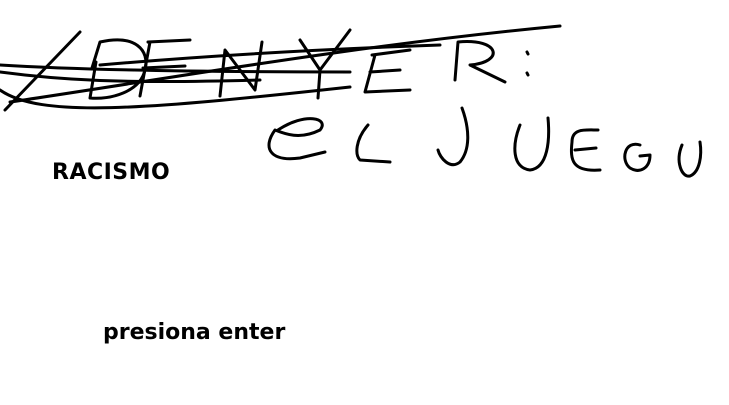  Describe the element at coordinates (194, 332) in the screenshot. I see `press-enter-prompt: presiona enter` at that location.